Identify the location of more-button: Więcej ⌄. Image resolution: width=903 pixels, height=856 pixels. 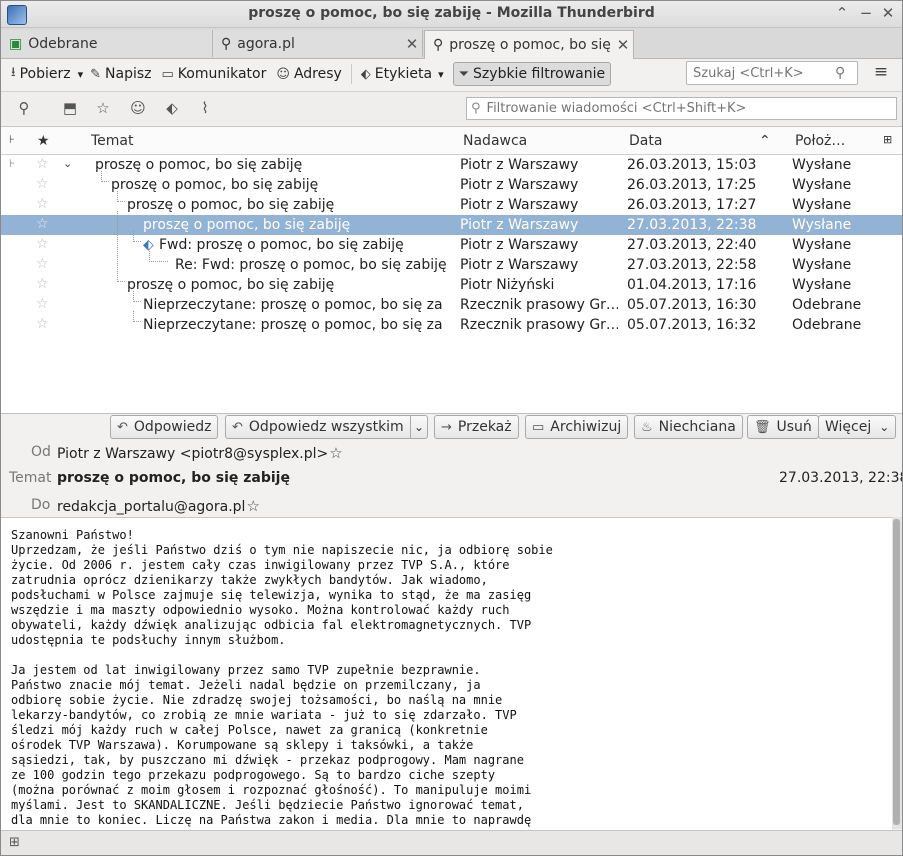
(857, 427).